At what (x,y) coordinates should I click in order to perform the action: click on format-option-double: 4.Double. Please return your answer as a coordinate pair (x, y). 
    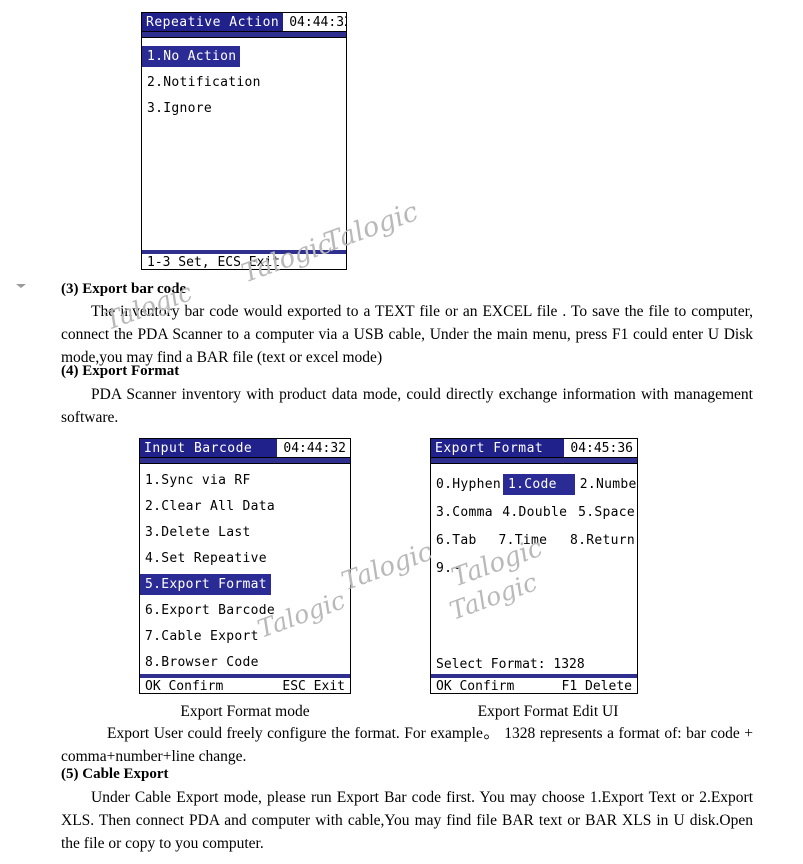
    Looking at the image, I should click on (535, 512).